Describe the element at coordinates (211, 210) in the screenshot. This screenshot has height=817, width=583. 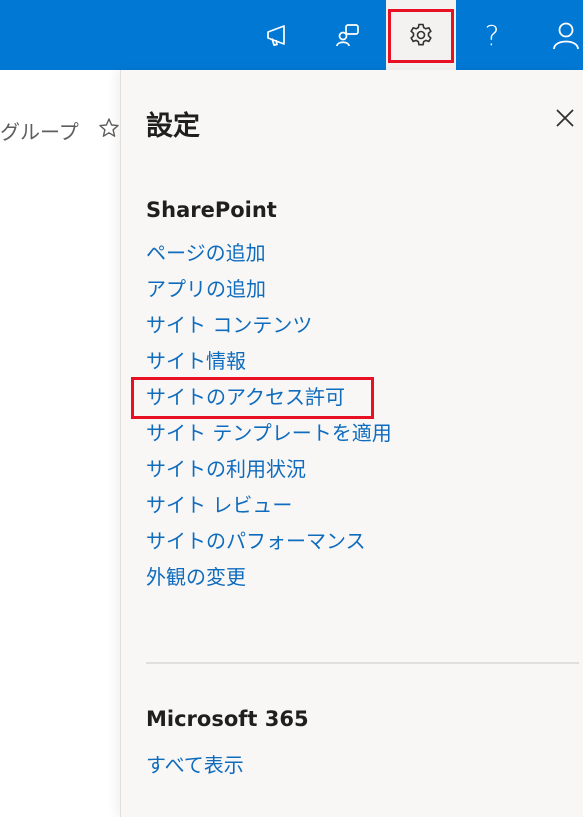
I see `sharepoint-section-title: SharePoint` at that location.